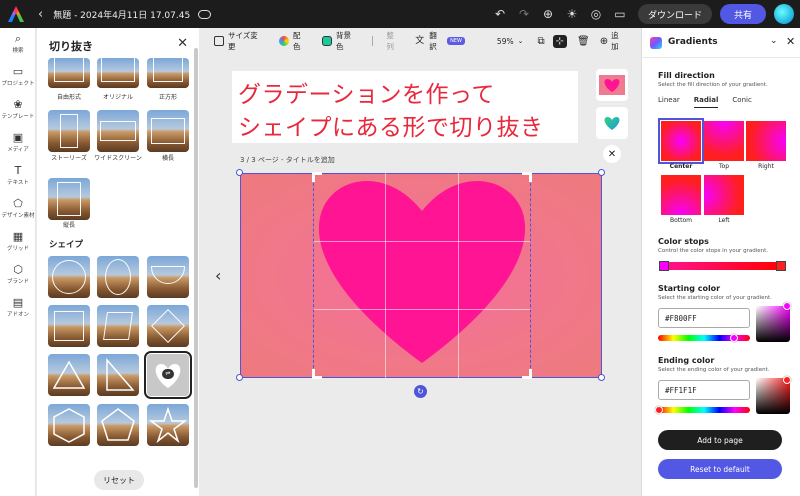 This screenshot has width=800, height=496. What do you see at coordinates (168, 73) in the screenshot?
I see `crop-square` at bounding box center [168, 73].